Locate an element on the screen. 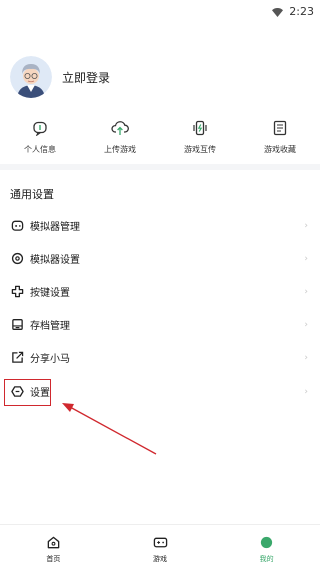 Image resolution: width=320 pixels, height=568 pixels. section-divider is located at coordinates (160, 167).